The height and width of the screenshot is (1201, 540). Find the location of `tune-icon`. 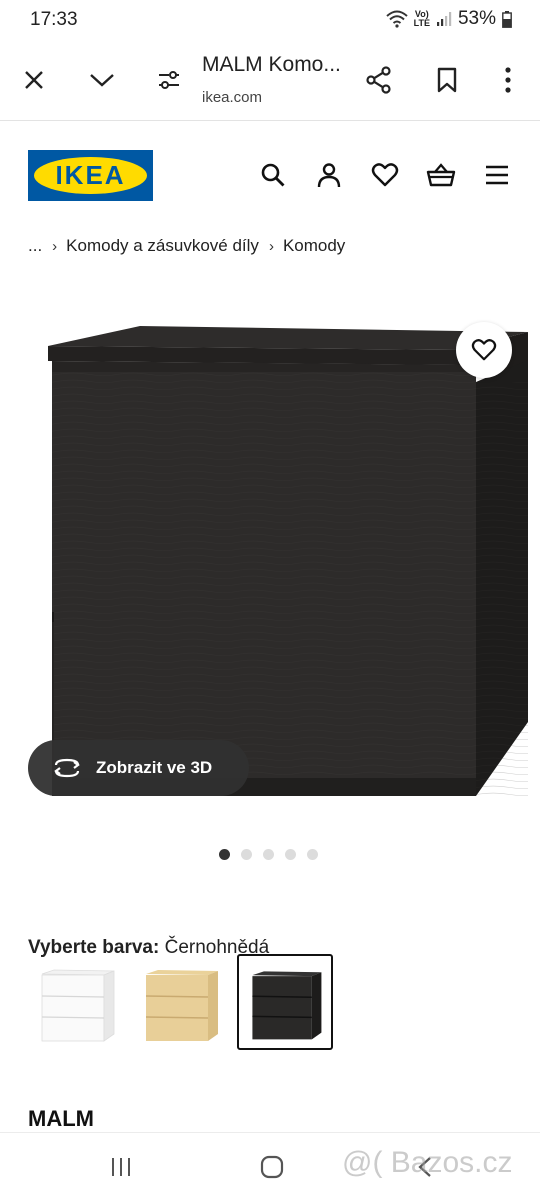

tune-icon is located at coordinates (169, 80).